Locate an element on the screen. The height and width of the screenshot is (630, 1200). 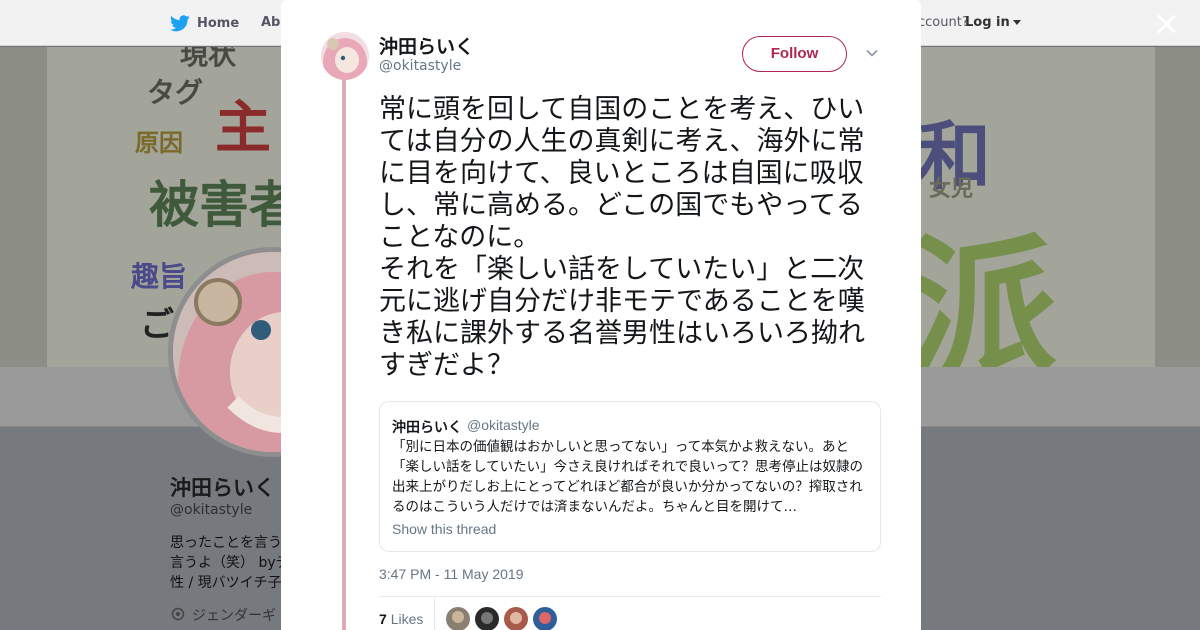
location-text: ジェンダーギ is located at coordinates (234, 616).